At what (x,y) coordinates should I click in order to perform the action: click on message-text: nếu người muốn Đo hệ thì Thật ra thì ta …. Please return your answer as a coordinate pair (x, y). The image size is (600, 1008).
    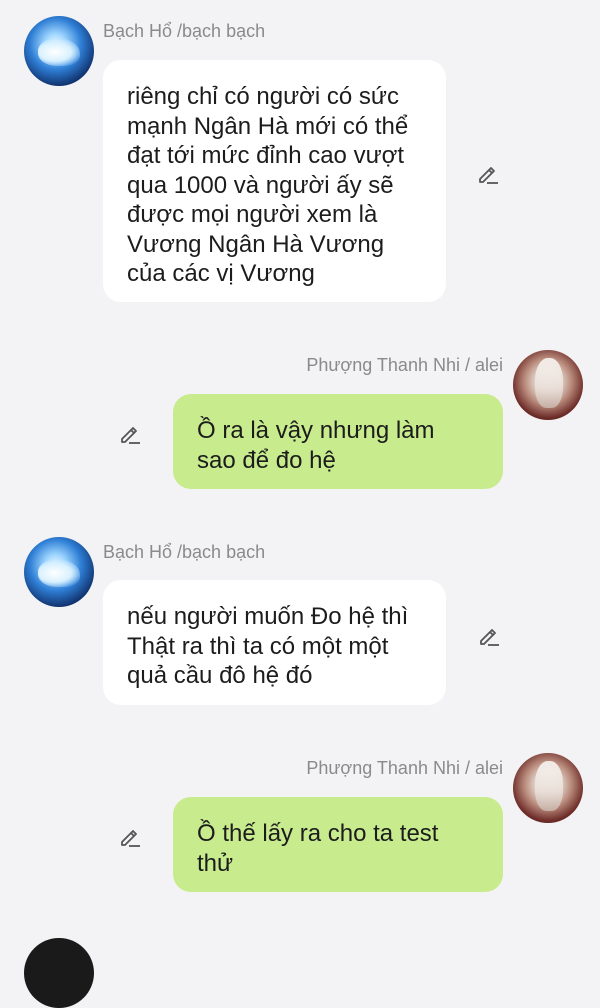
    Looking at the image, I should click on (268, 646).